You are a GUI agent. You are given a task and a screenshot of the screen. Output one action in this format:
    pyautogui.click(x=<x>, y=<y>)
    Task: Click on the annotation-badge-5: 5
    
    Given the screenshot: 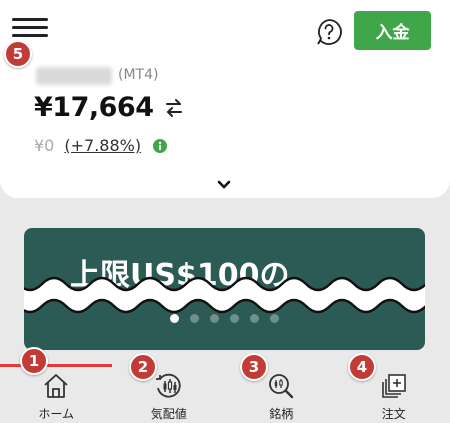 What is the action you would take?
    pyautogui.click(x=18, y=54)
    